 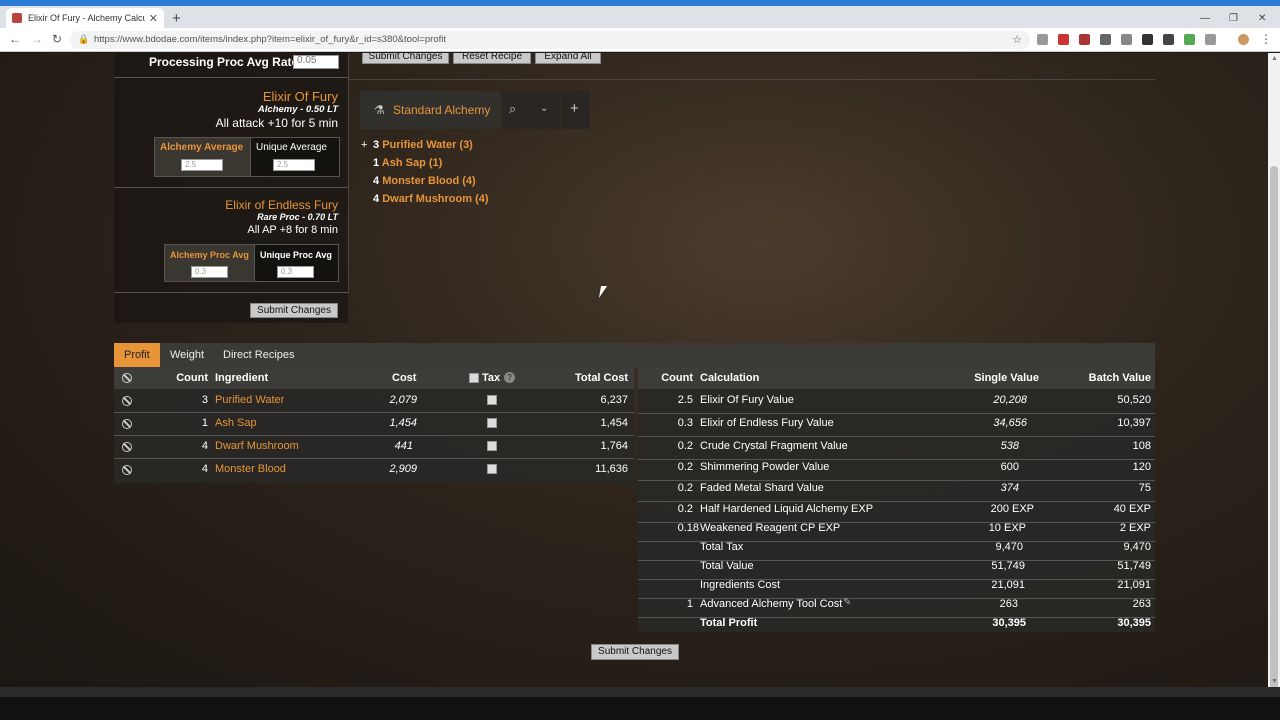 What do you see at coordinates (1266, 39) in the screenshot?
I see `menu-kebab-icon: ⋮` at bounding box center [1266, 39].